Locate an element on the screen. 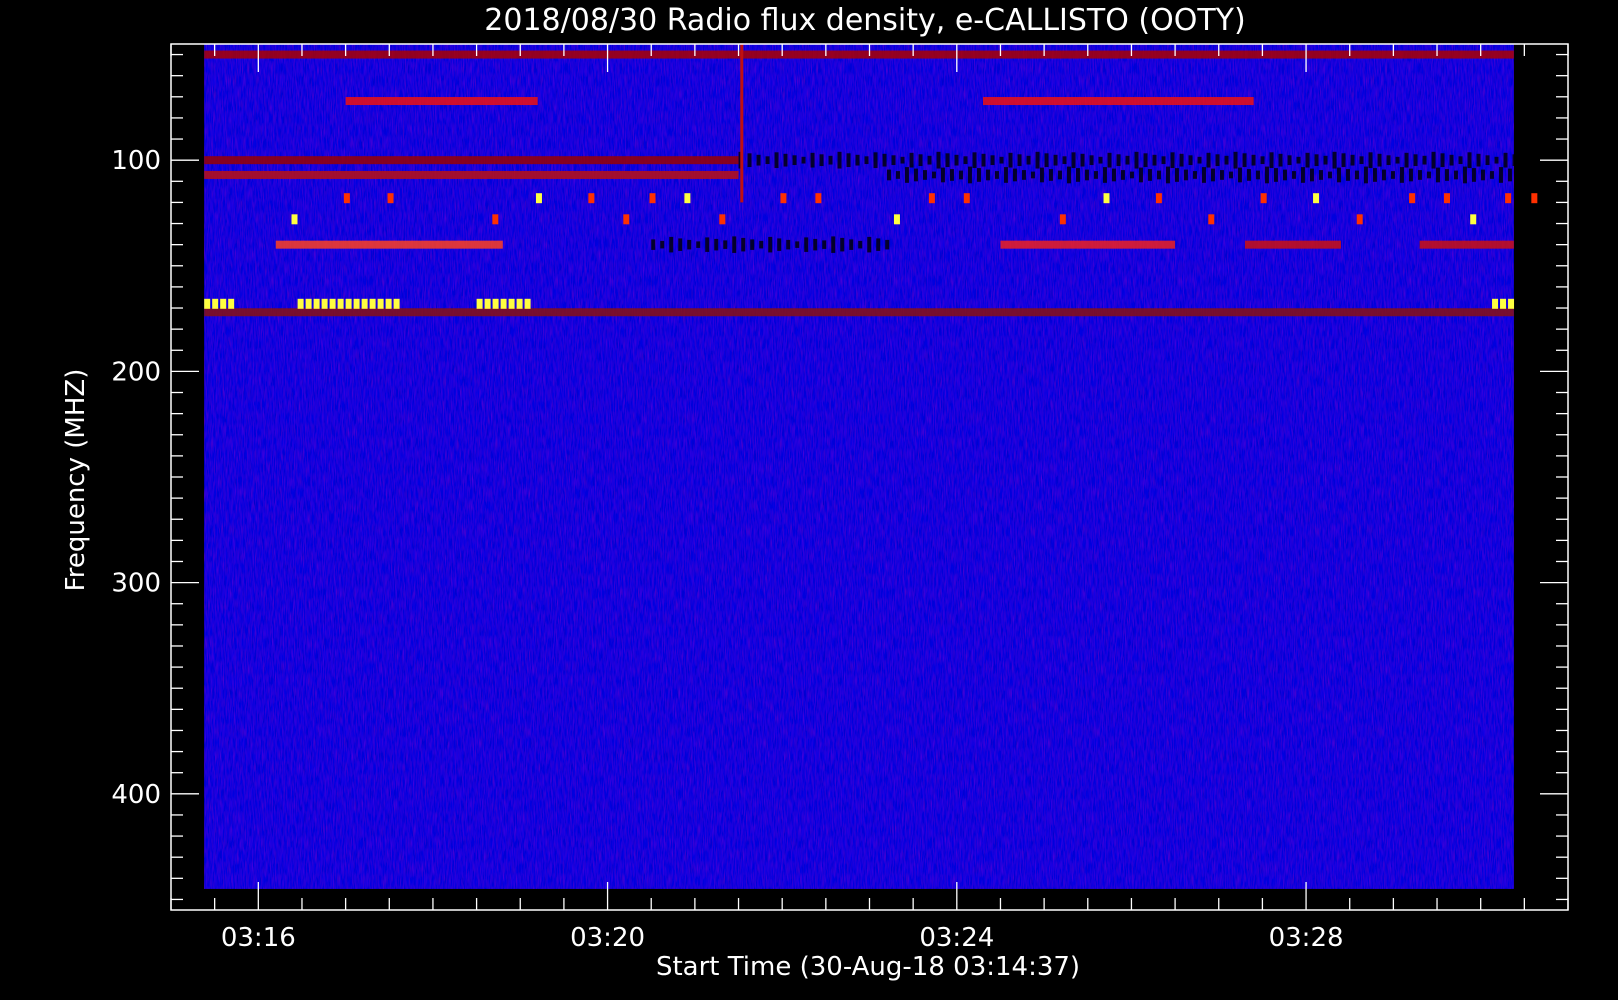 The image size is (1618, 1000). x-tick-label: 03:24 is located at coordinates (956, 938).